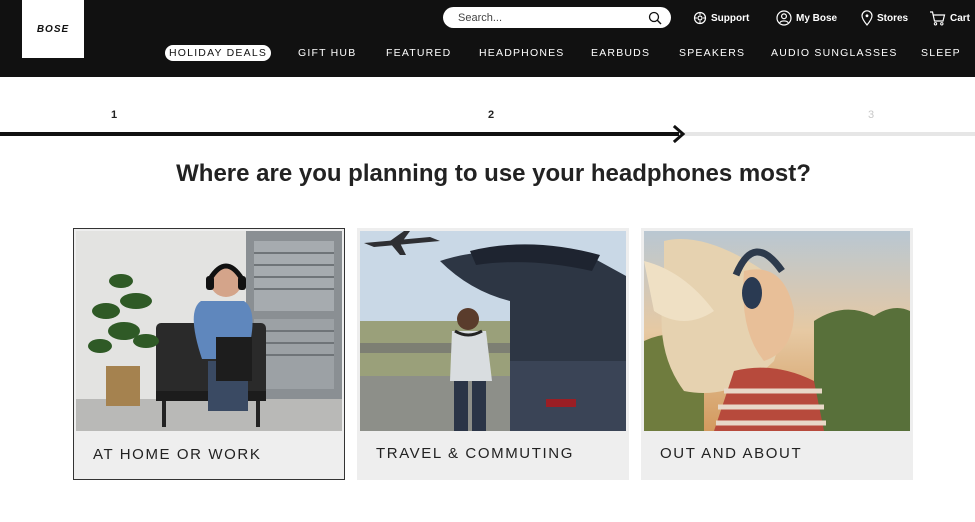 The width and height of the screenshot is (975, 522). Describe the element at coordinates (941, 53) in the screenshot. I see `nav-sleep: SLEEP` at that location.